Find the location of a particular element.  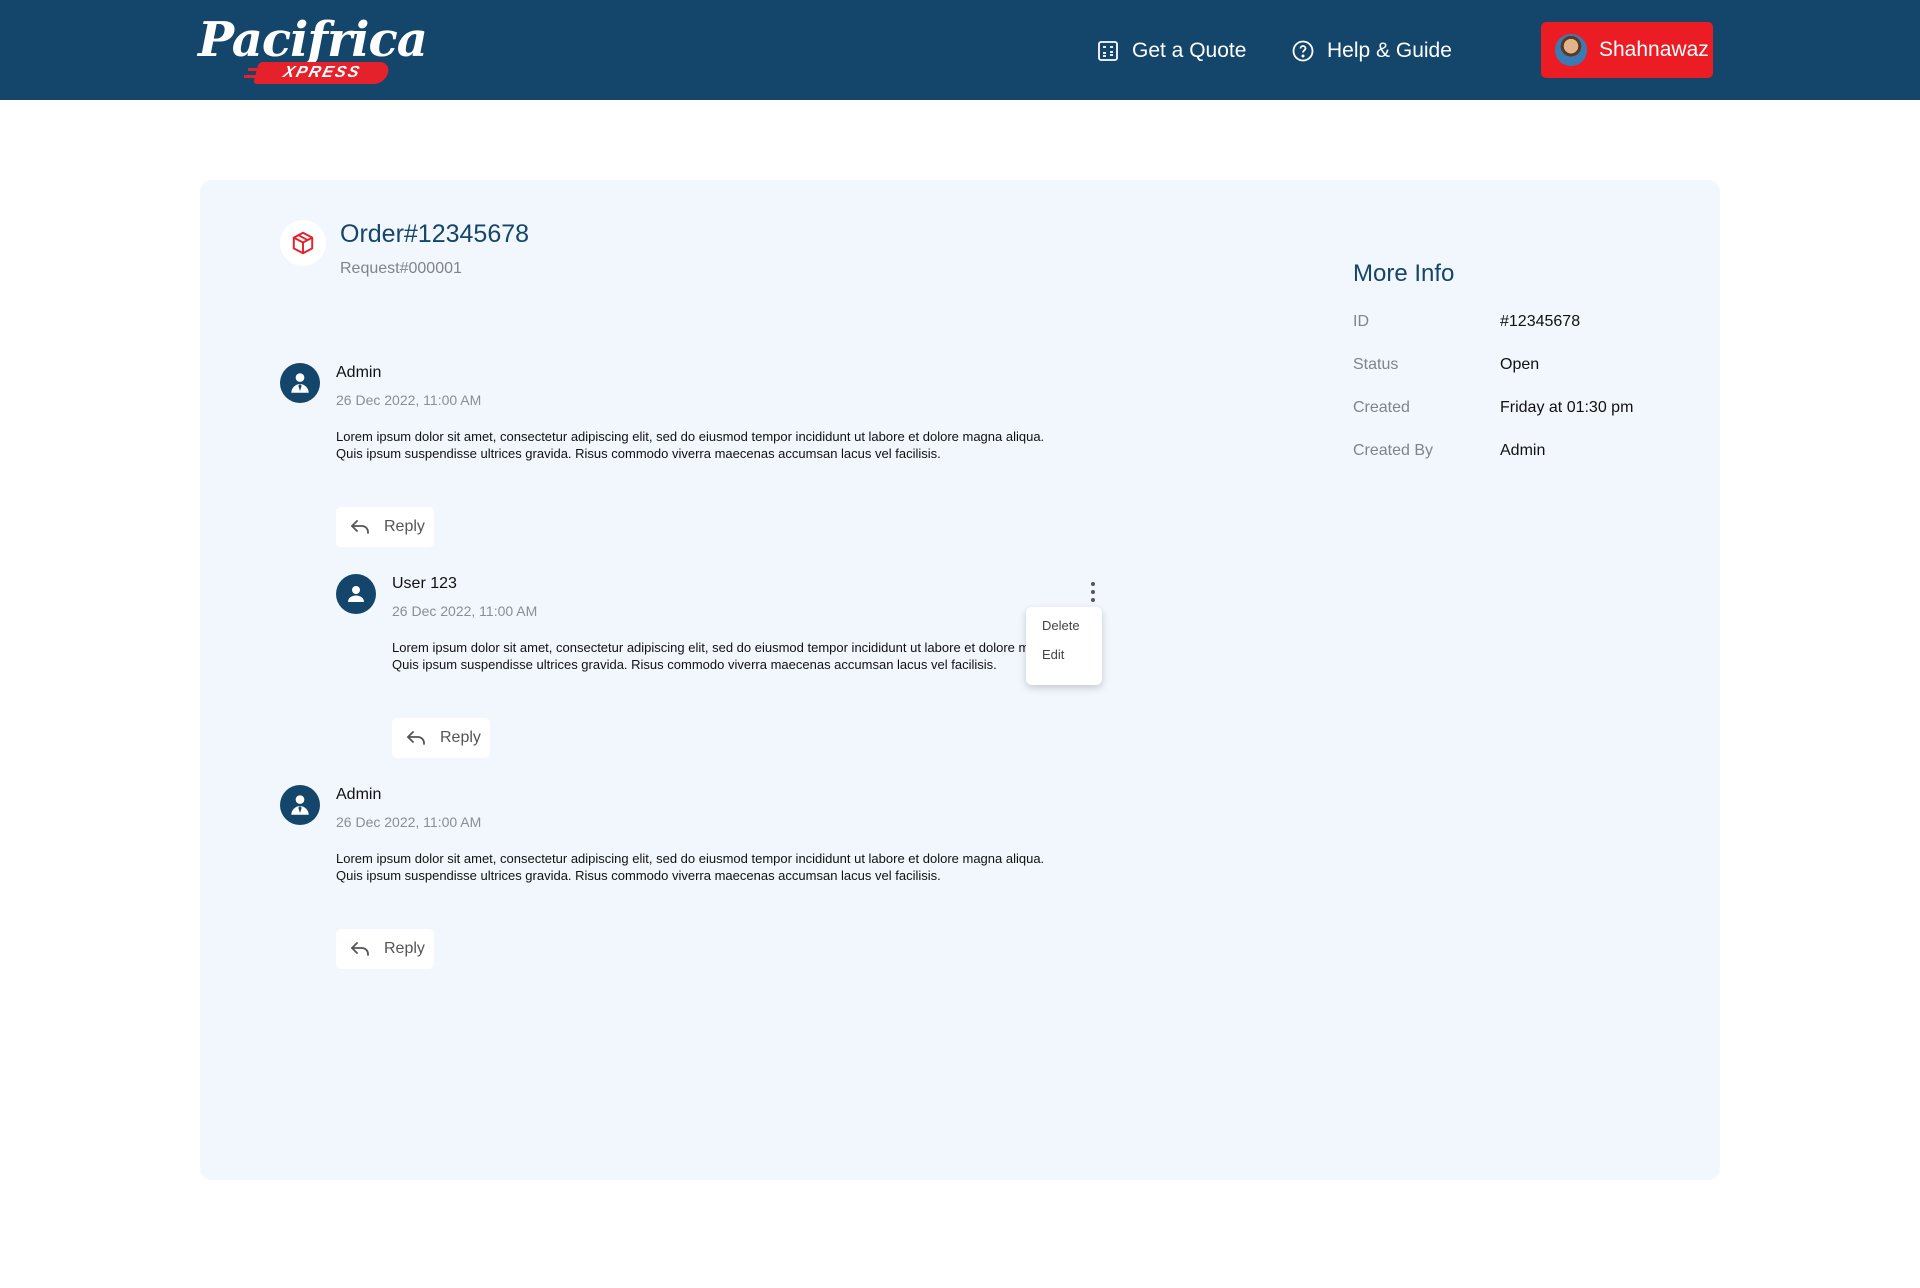

info-row-id: ID #12345678 is located at coordinates (1523, 325).